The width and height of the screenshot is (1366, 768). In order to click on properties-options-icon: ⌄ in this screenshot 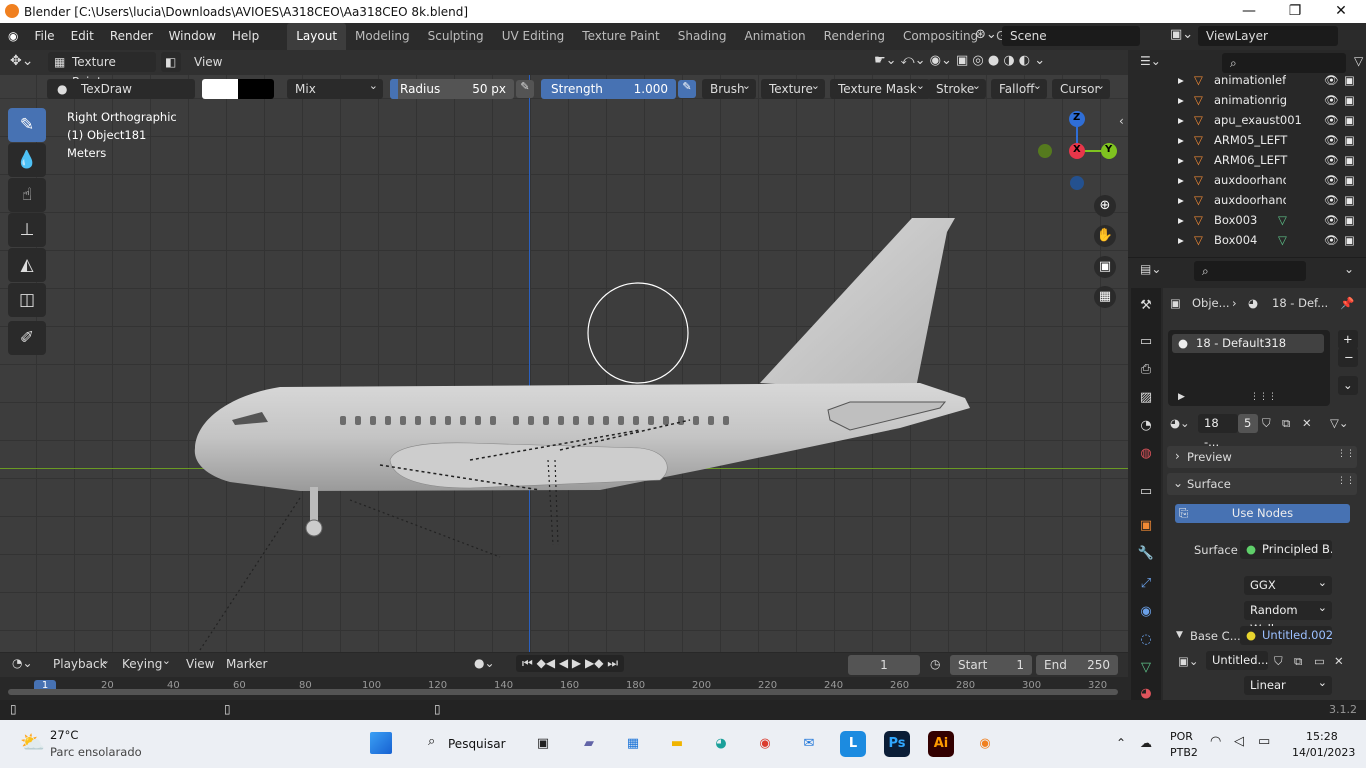, I will do `click(1349, 269)`.